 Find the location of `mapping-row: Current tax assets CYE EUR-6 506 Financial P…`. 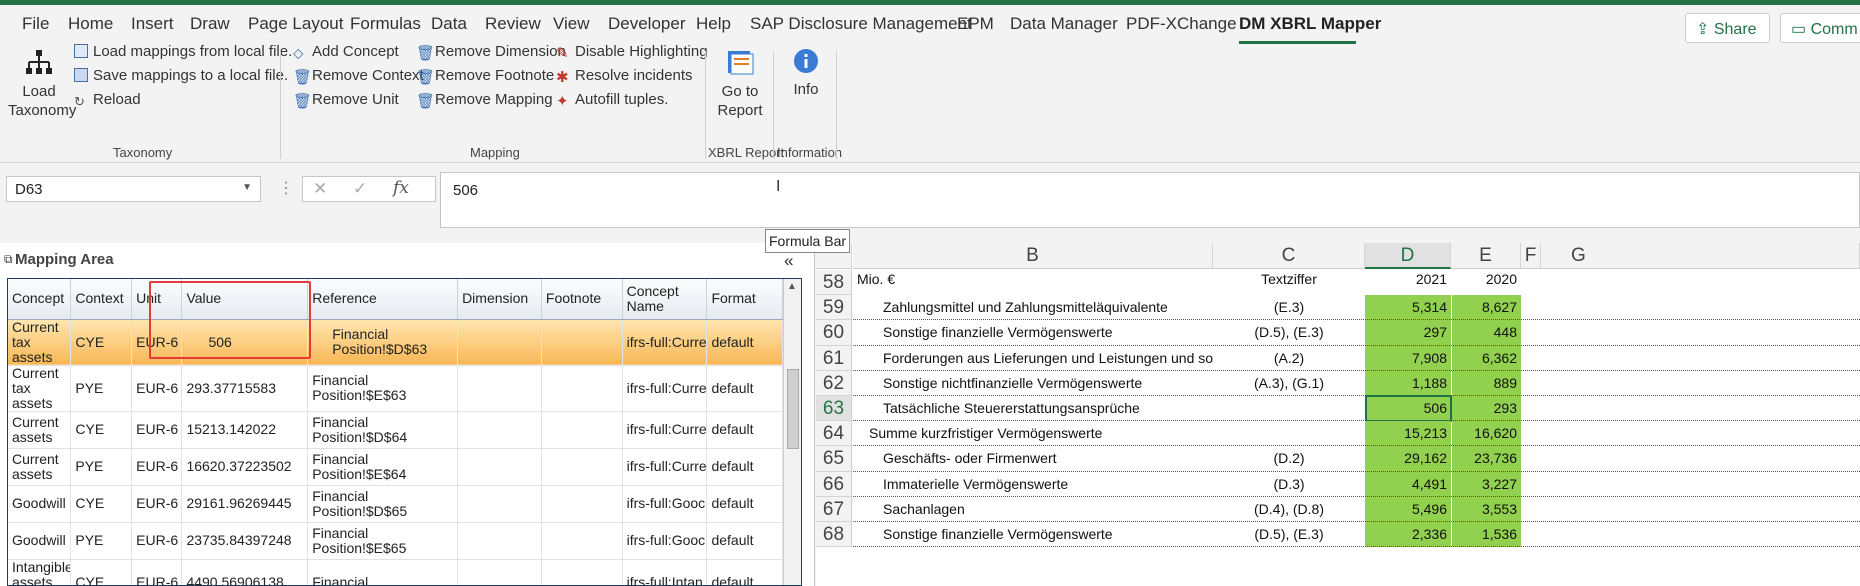

mapping-row: Current tax assets CYE EUR-6 506 Financial P… is located at coordinates (395, 342).